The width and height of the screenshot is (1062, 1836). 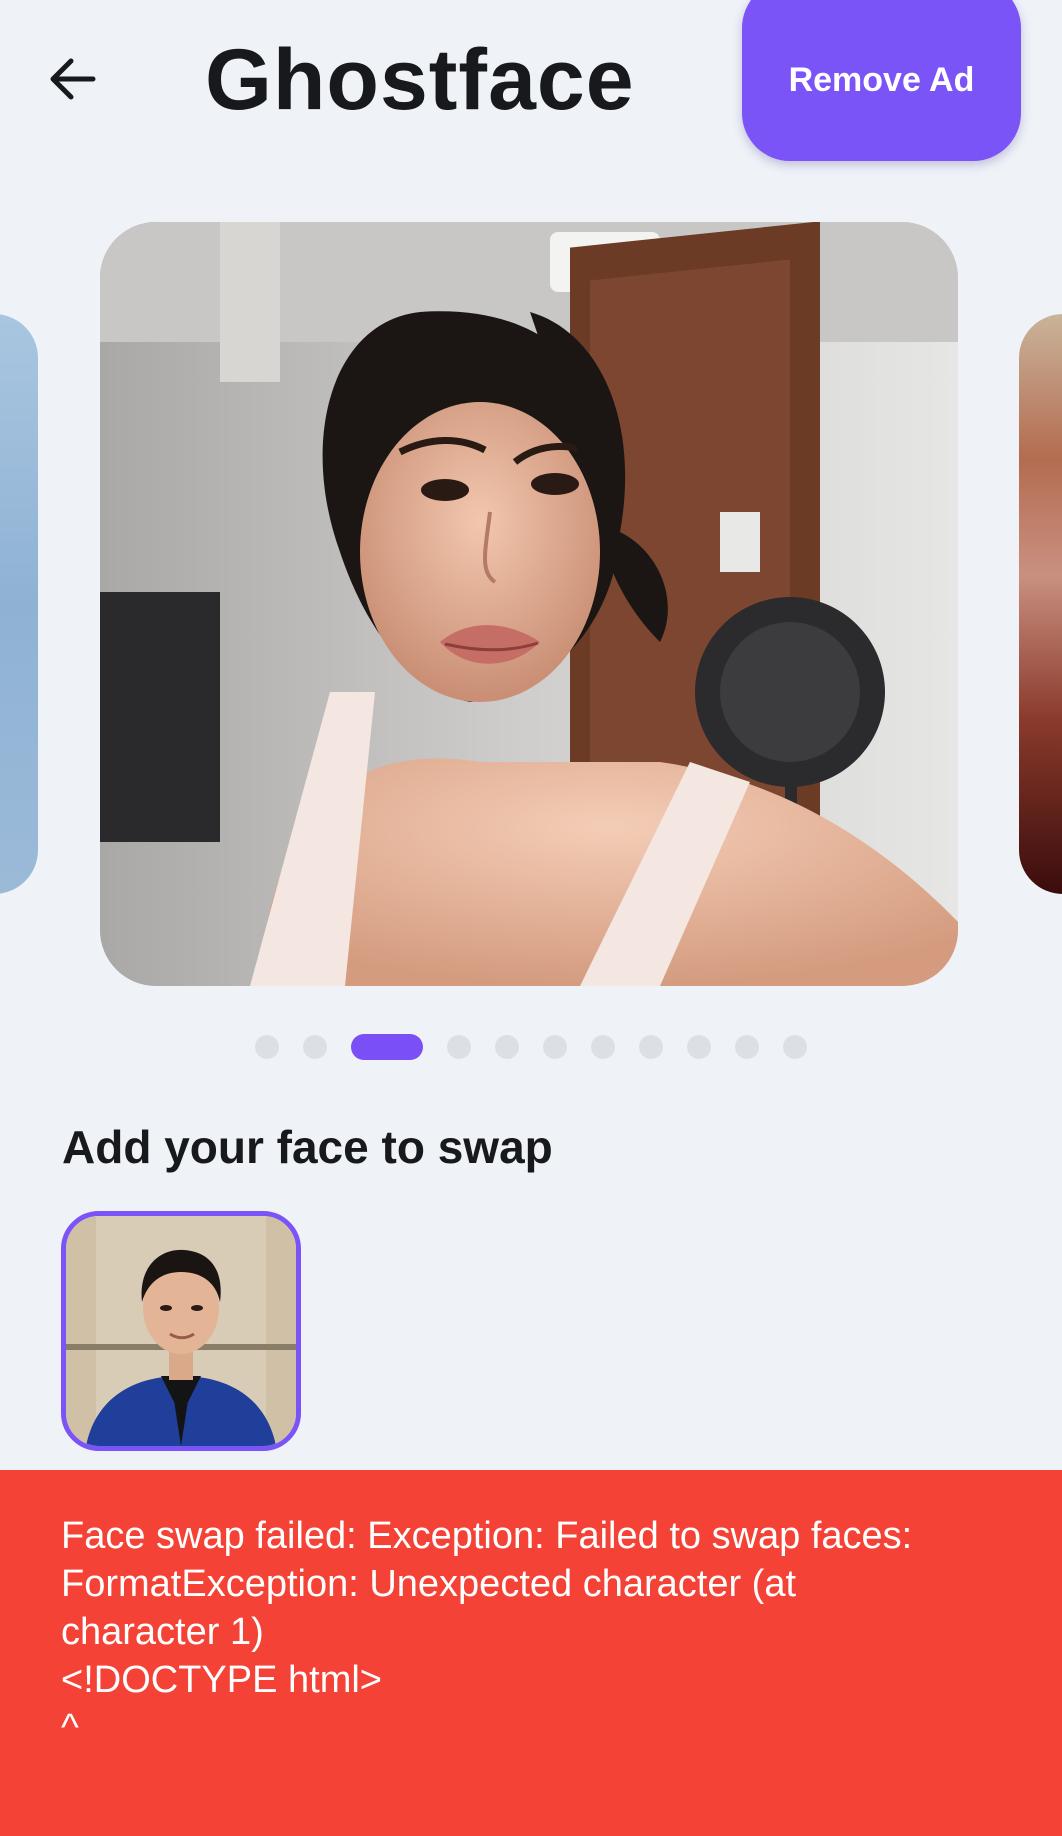 I want to click on back-button, so click(x=73, y=79).